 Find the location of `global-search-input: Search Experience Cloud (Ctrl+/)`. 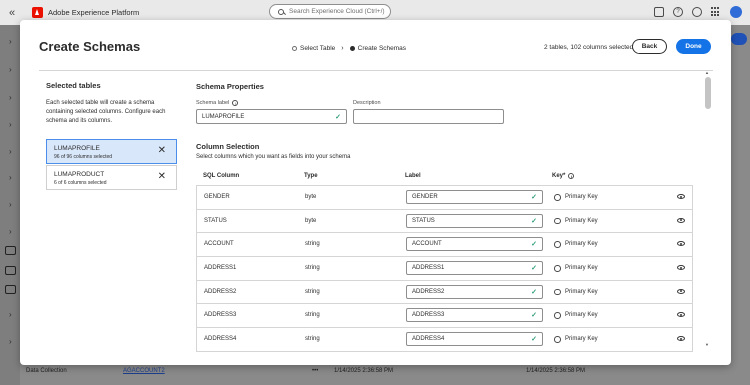

global-search-input: Search Experience Cloud (Ctrl+/) is located at coordinates (330, 11).